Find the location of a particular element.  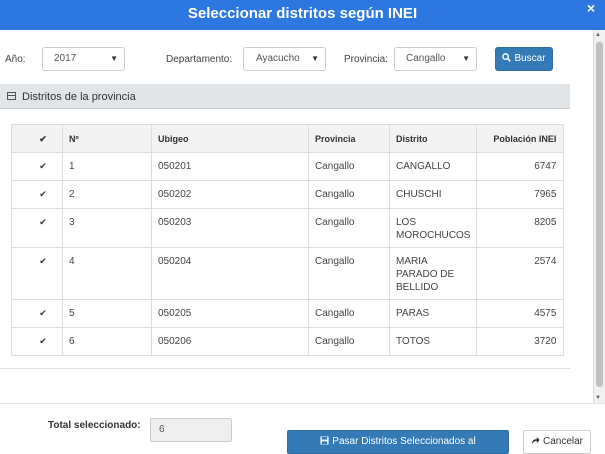

year-select-value: 2017 is located at coordinates (65, 58).